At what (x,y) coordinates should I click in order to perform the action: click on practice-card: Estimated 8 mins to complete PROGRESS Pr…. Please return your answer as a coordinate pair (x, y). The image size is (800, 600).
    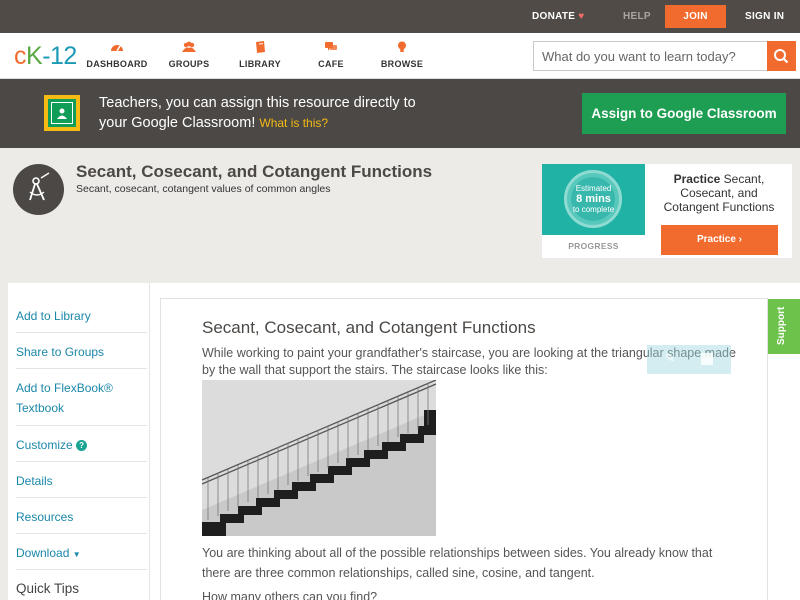
    Looking at the image, I should click on (667, 211).